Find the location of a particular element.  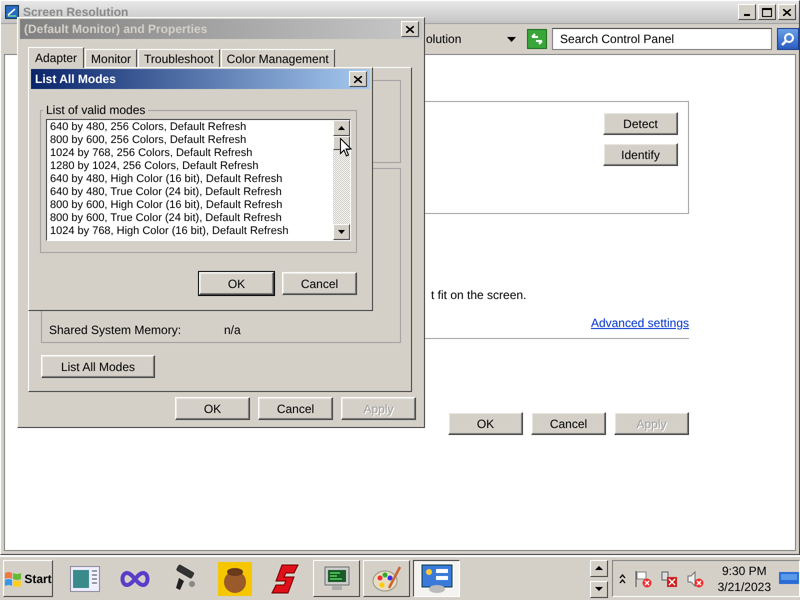

palette-icon is located at coordinates (387, 579).